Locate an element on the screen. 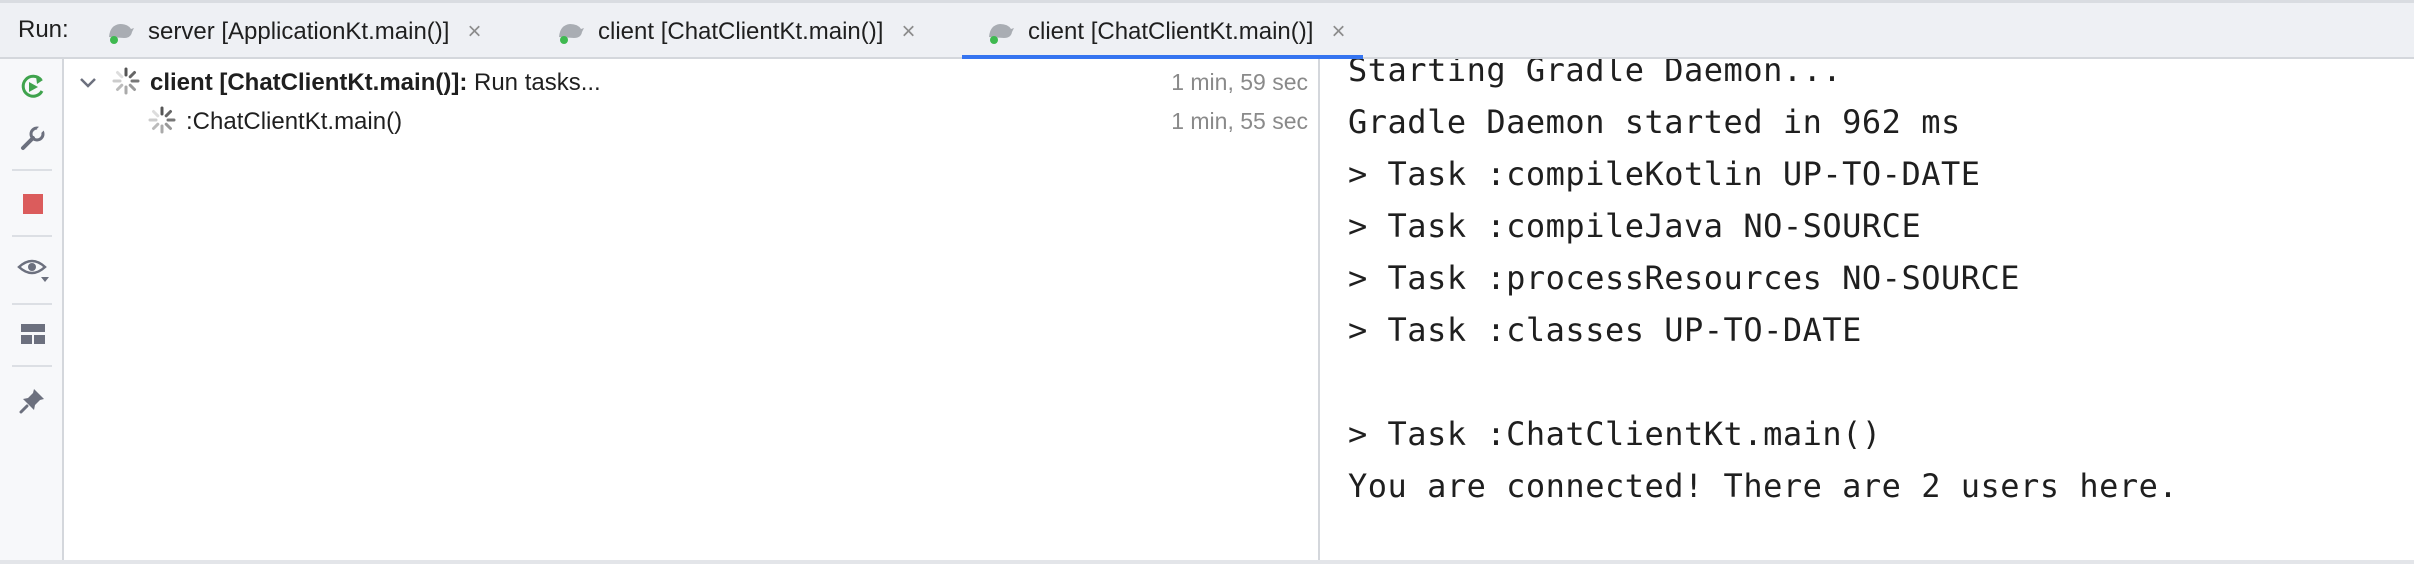 The height and width of the screenshot is (564, 2414). console-line: > Task :compileJava NO-SOURCE is located at coordinates (1635, 226).